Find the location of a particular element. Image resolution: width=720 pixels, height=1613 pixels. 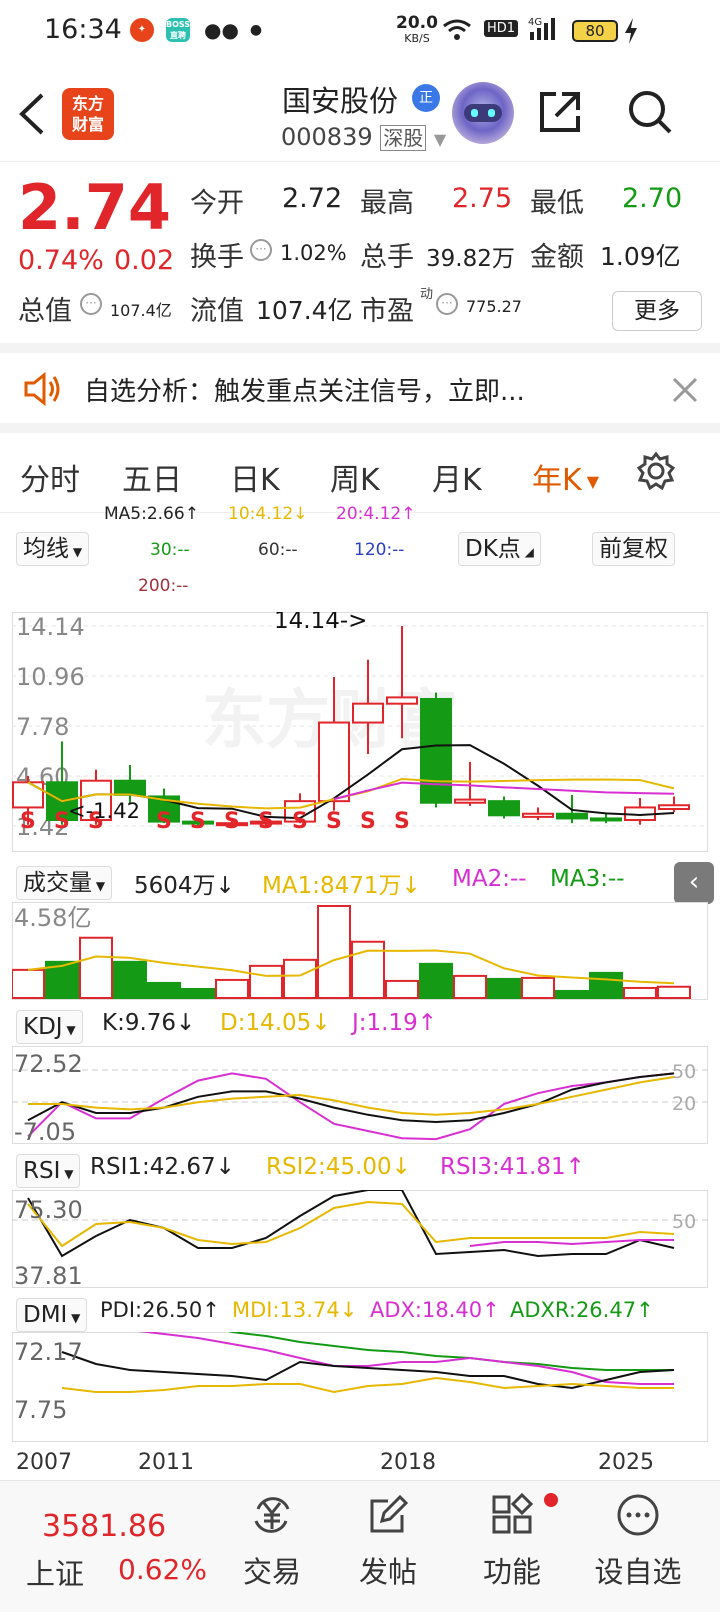

x-label: 2011 is located at coordinates (166, 1462).